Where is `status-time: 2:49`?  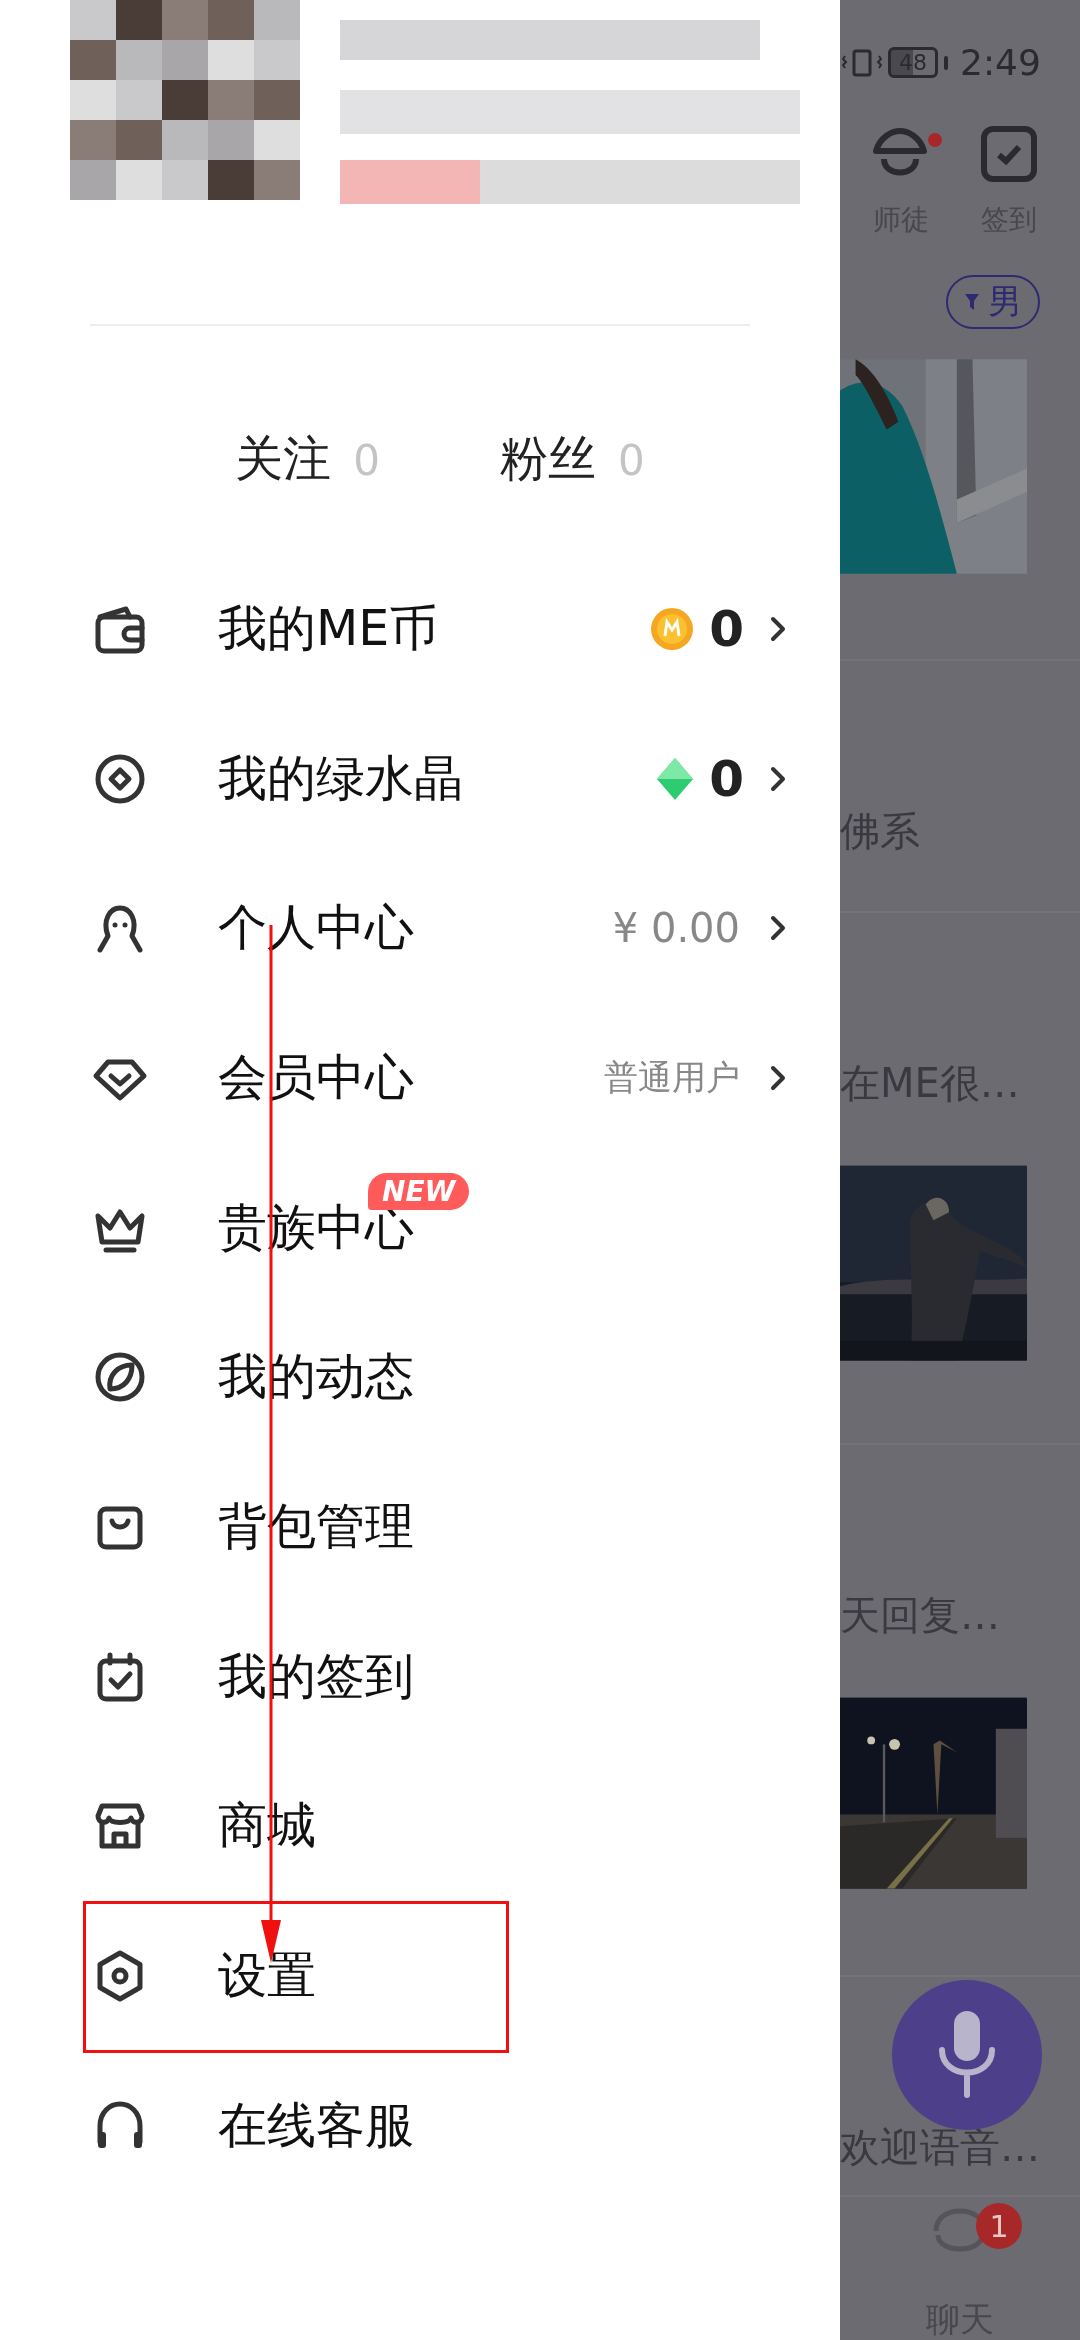 status-time: 2:49 is located at coordinates (1000, 62).